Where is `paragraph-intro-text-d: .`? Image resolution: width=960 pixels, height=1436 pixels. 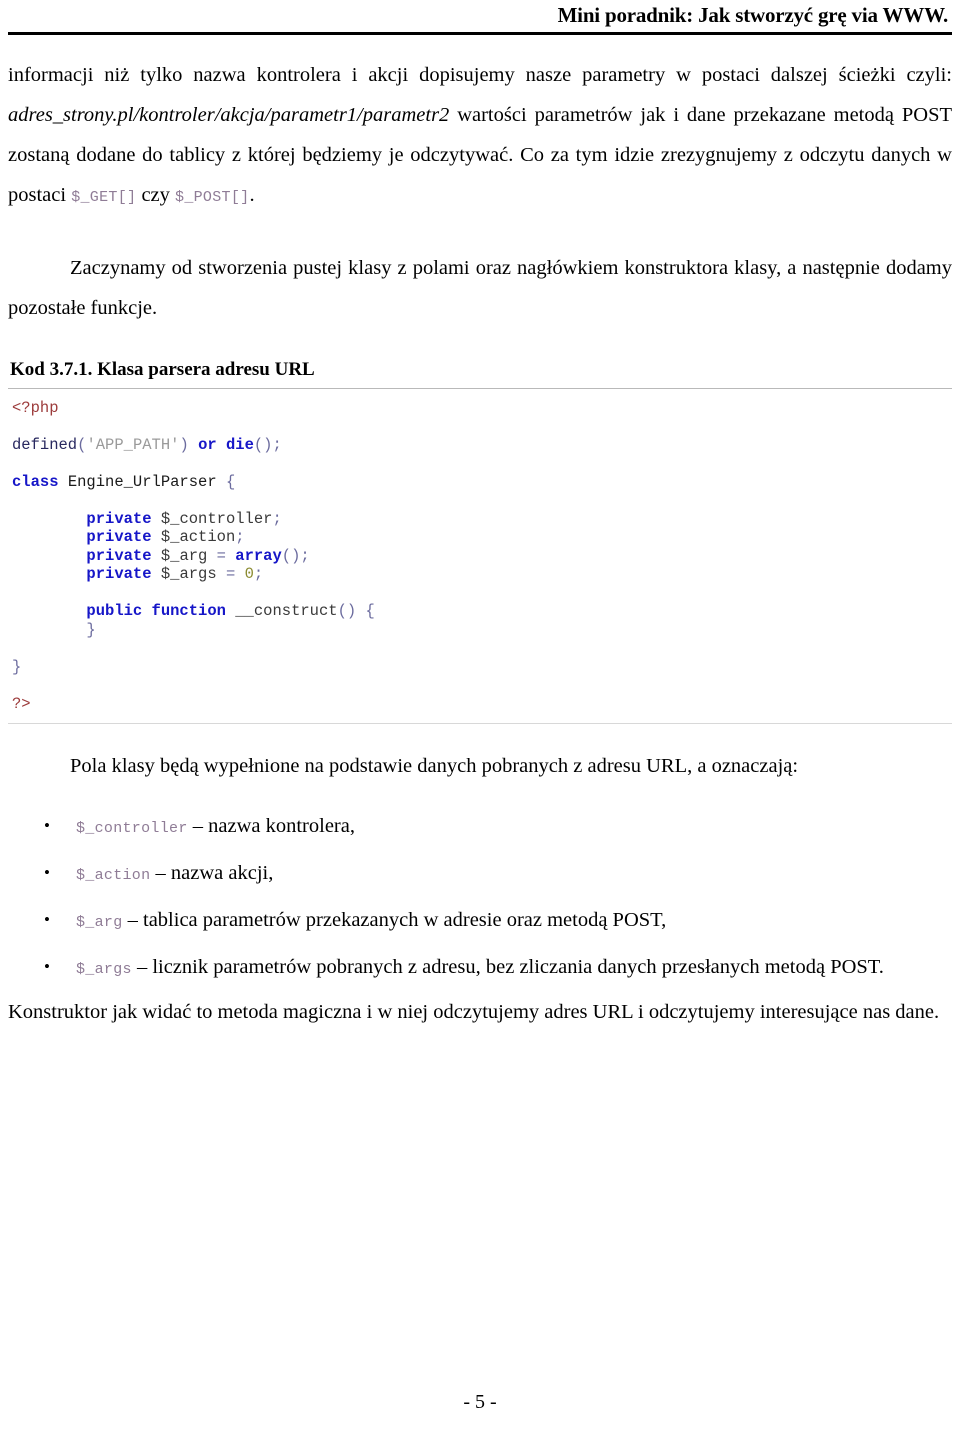
paragraph-intro-text-d: . is located at coordinates (252, 195).